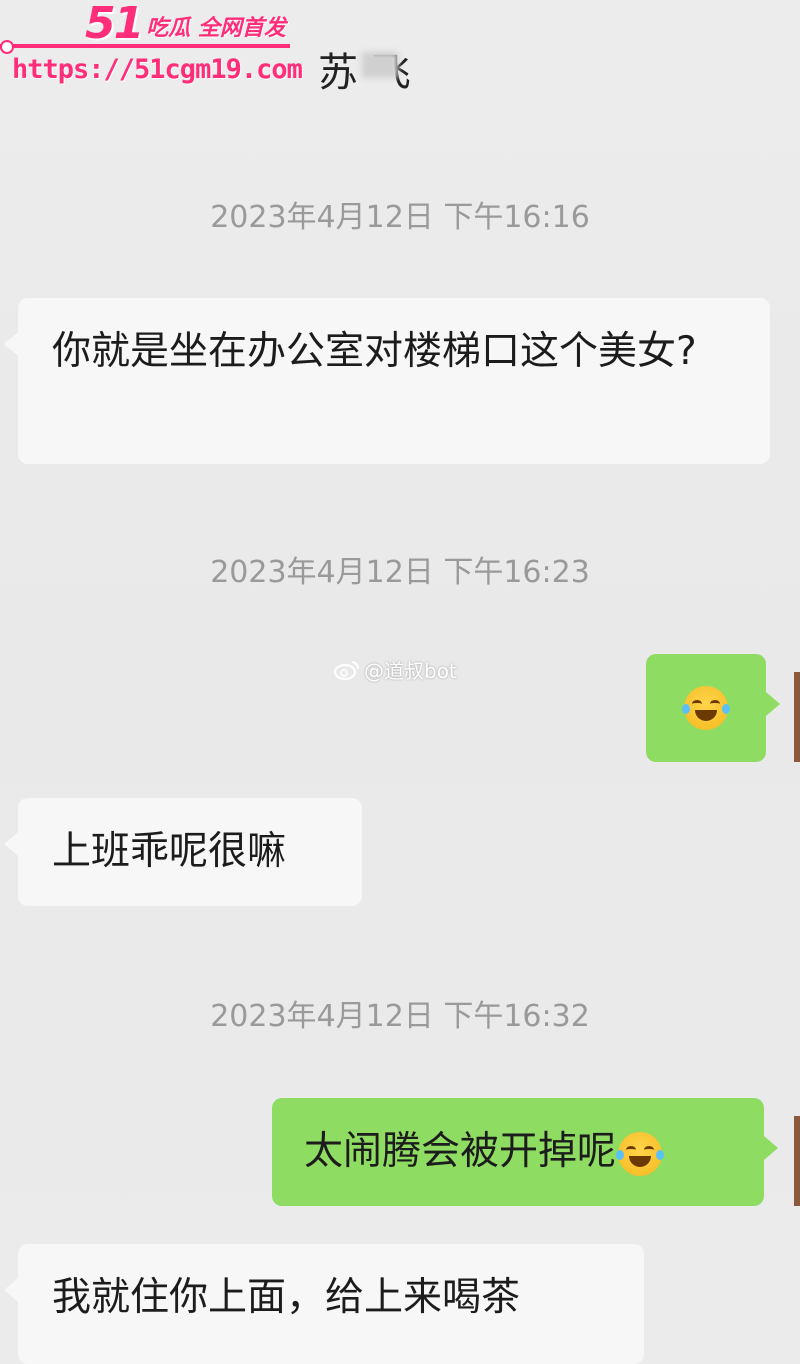 The height and width of the screenshot is (1364, 800). What do you see at coordinates (400, 572) in the screenshot?
I see `timestamp: 2023年4月12日 下午16:23` at bounding box center [400, 572].